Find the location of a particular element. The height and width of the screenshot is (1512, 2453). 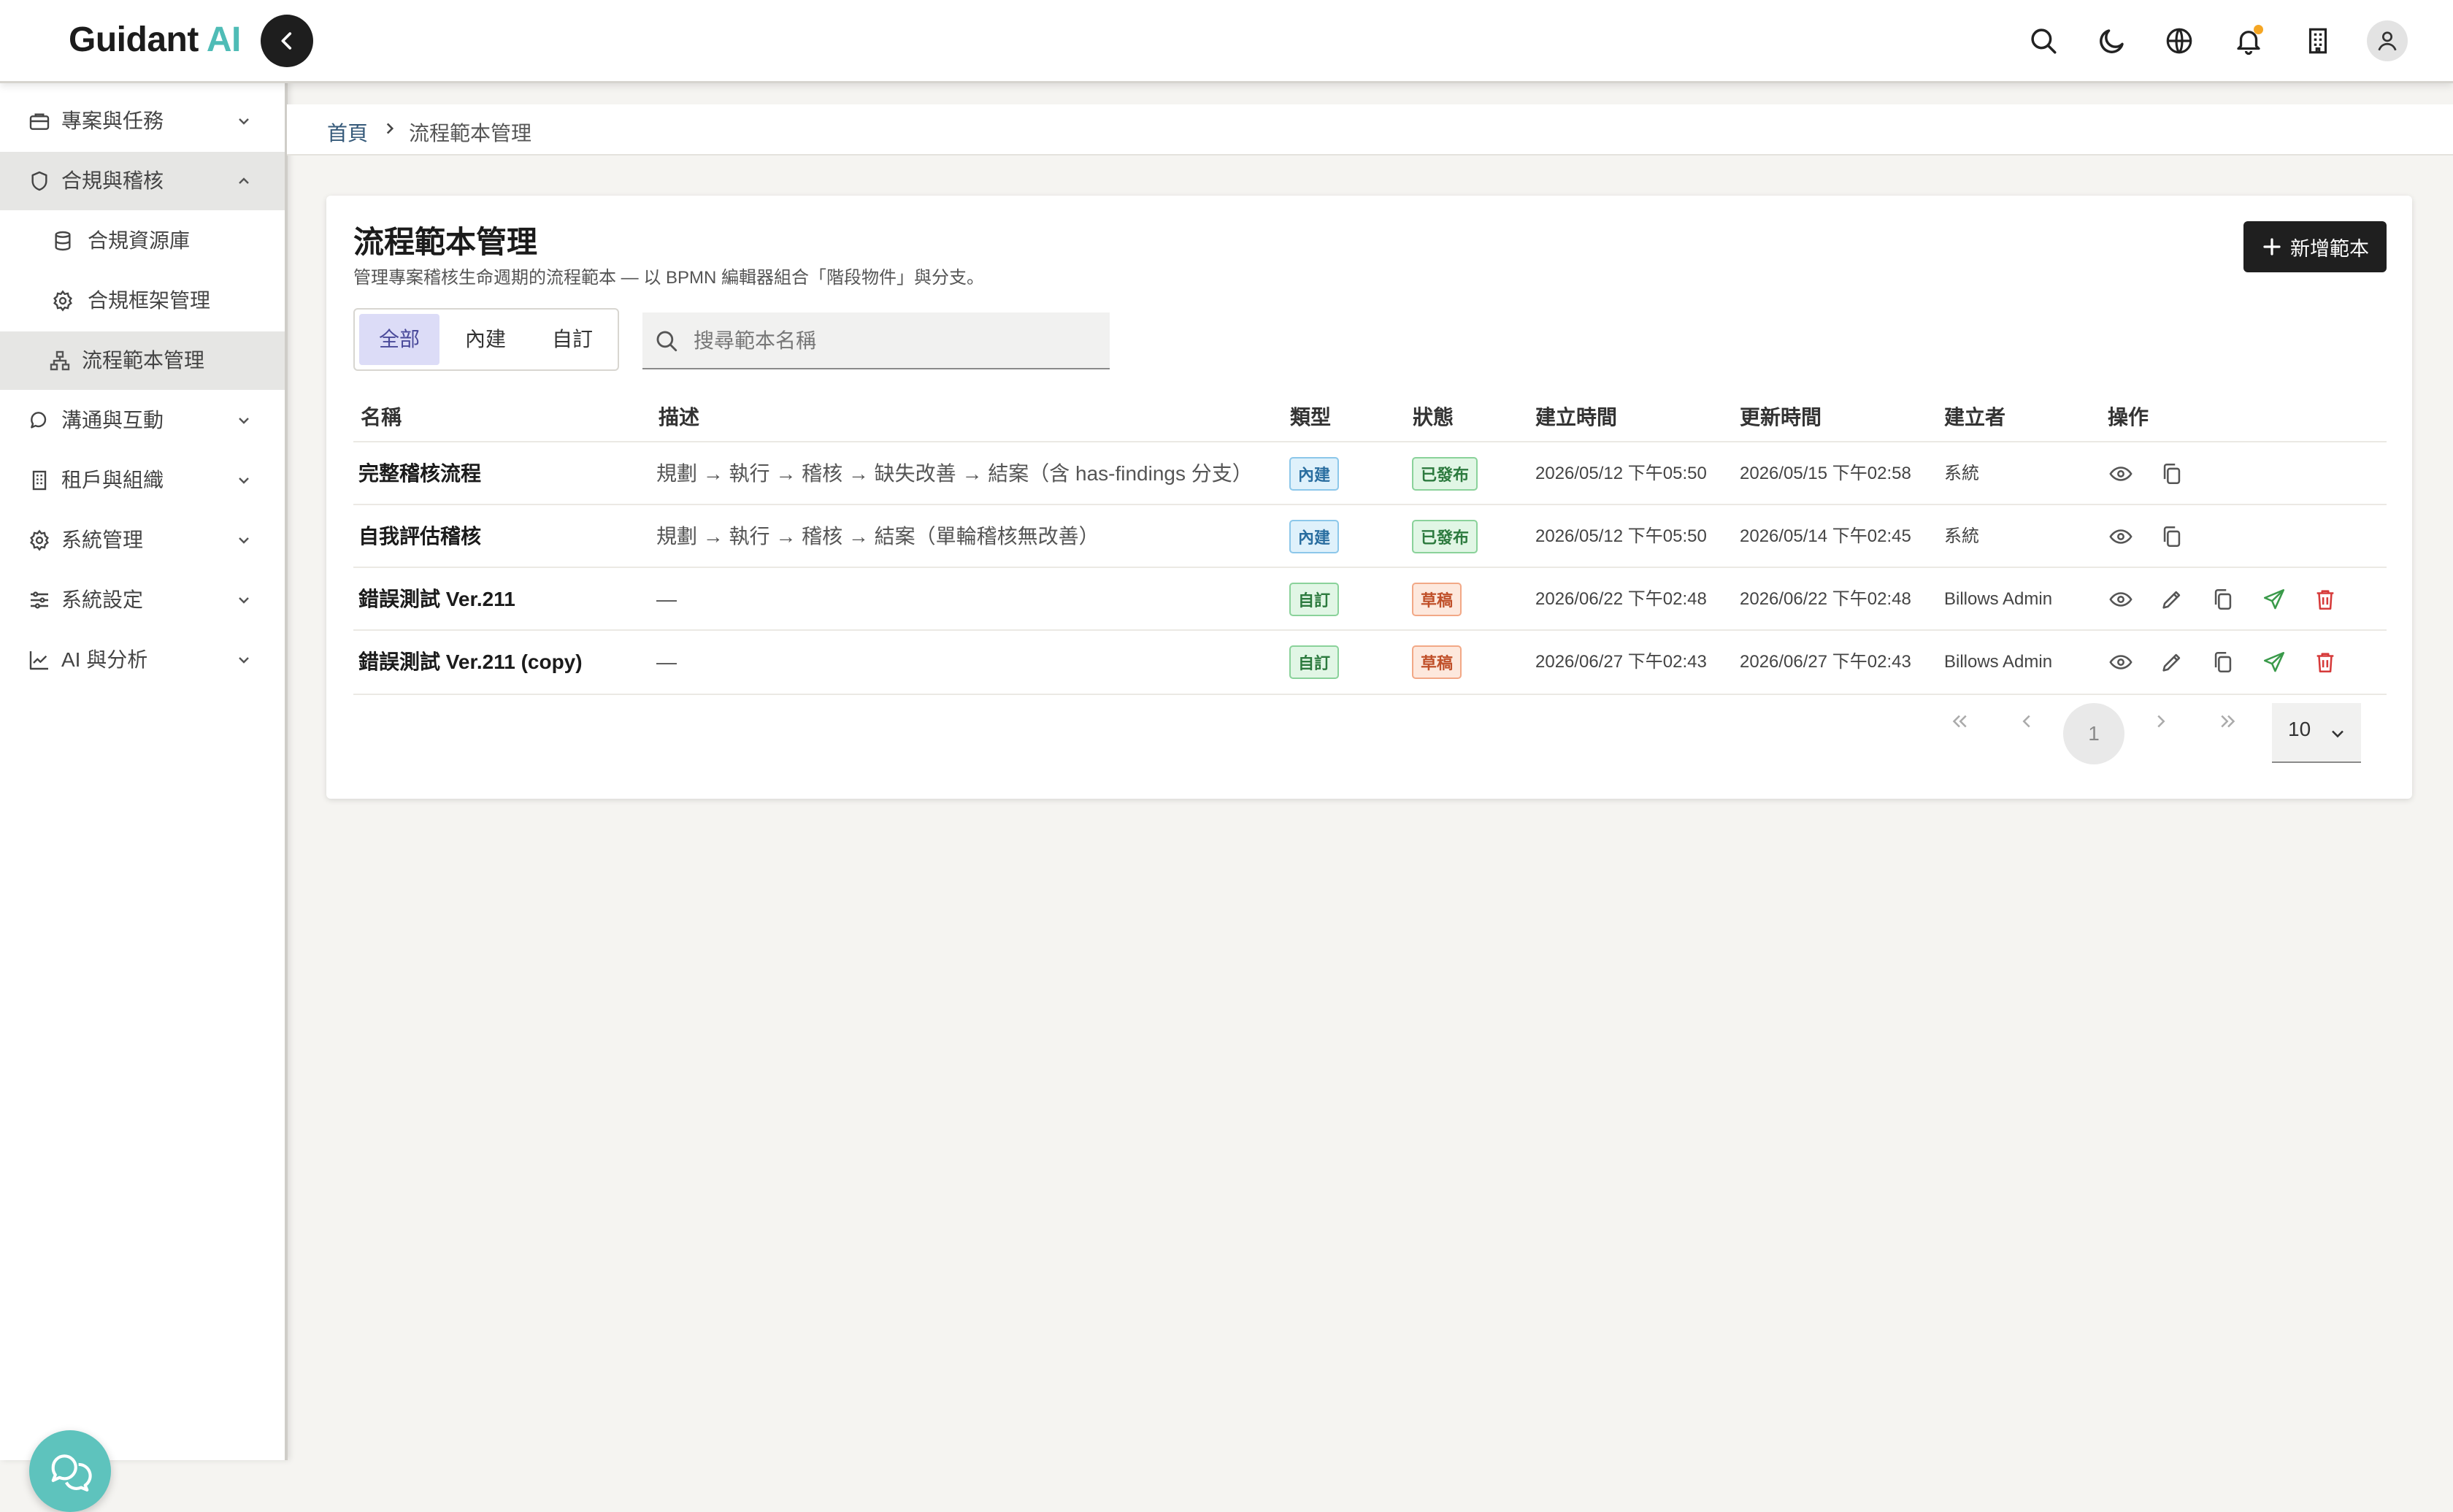

search-button is located at coordinates (2043, 41).